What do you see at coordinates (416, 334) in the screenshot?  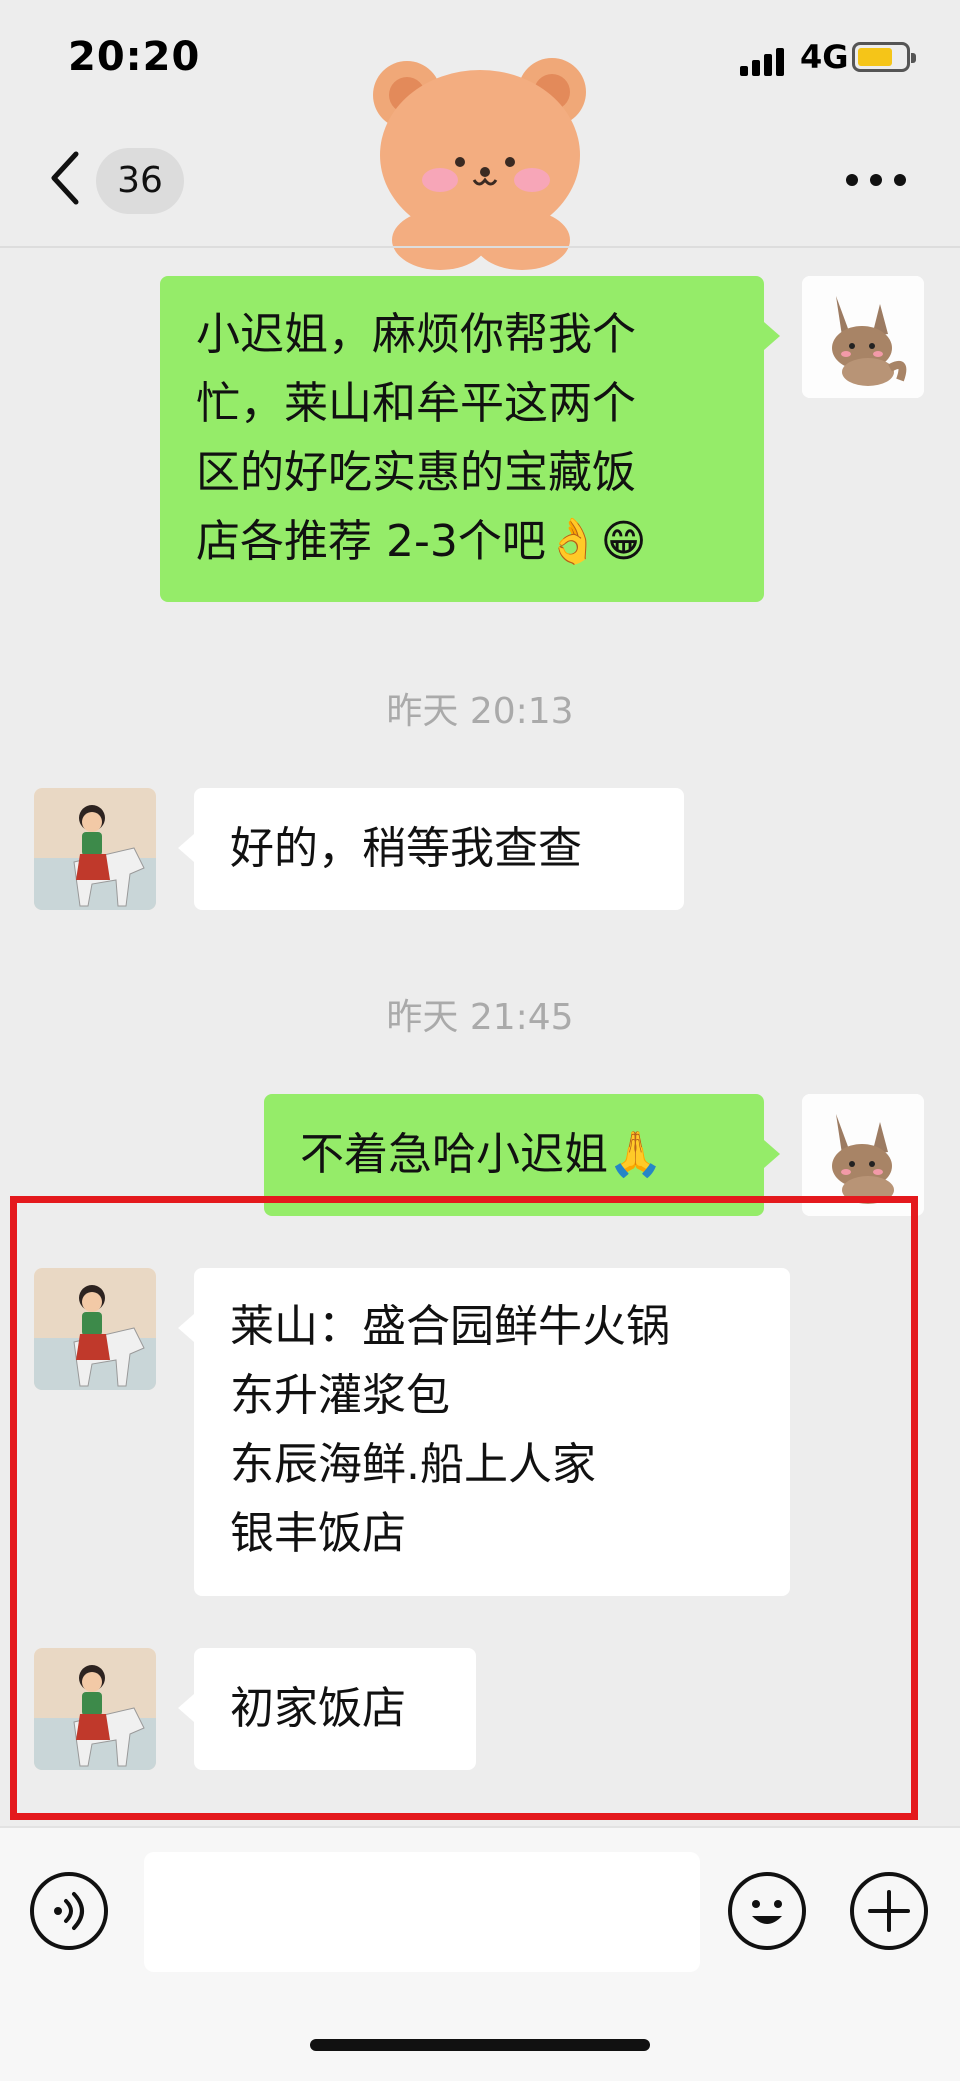 I see `message-line: 小迟姐，麻烦你帮我个` at bounding box center [416, 334].